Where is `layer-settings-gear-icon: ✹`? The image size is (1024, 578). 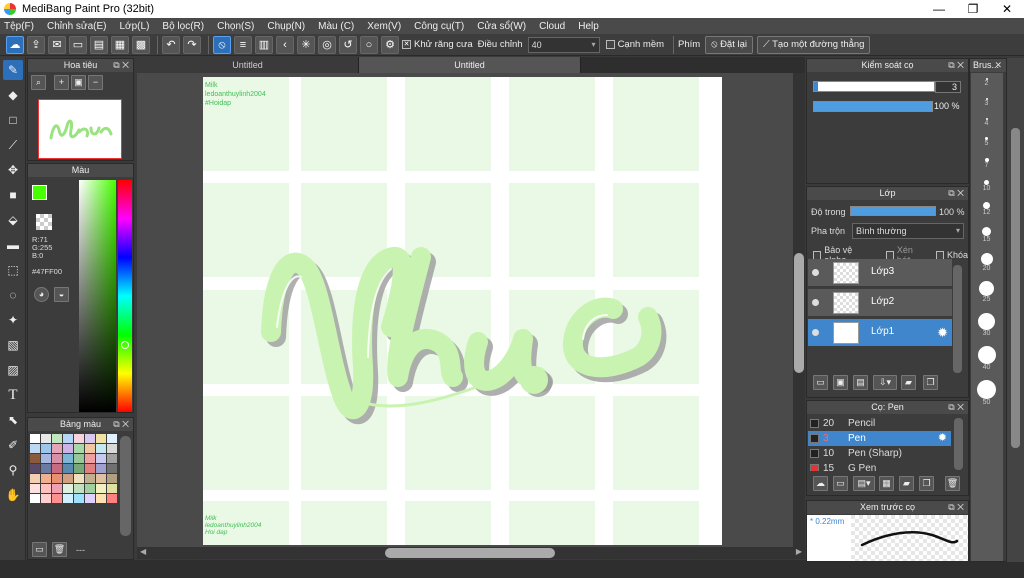 layer-settings-gear-icon: ✹ is located at coordinates (942, 333).